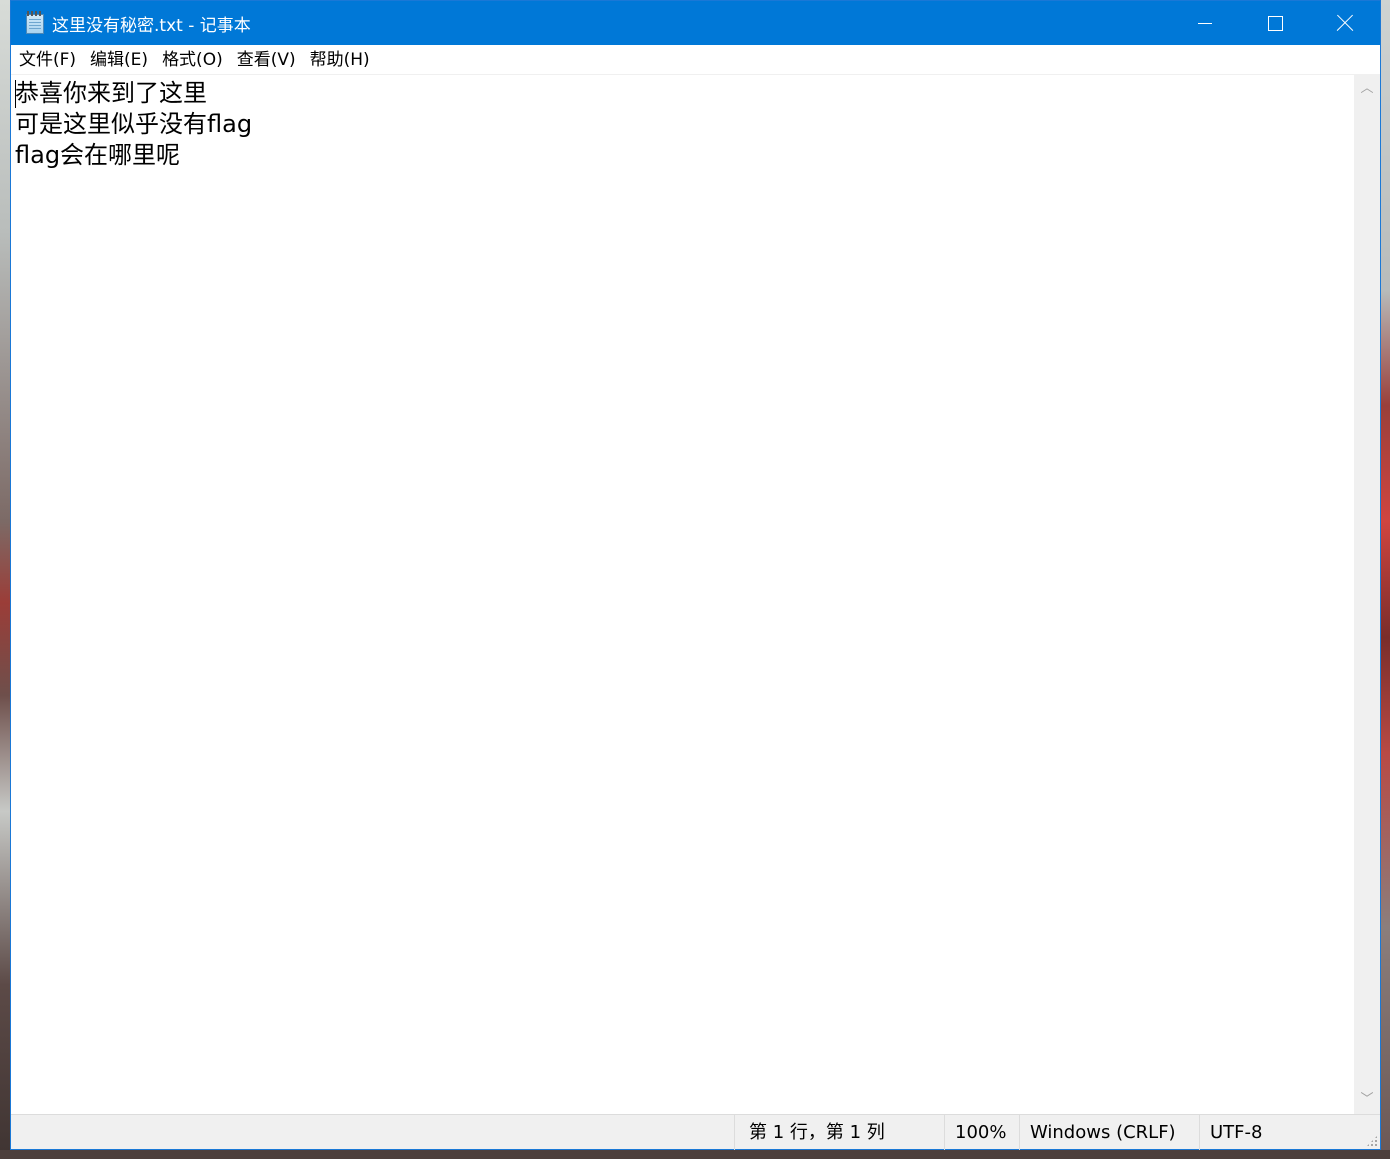  Describe the element at coordinates (1366, 89) in the screenshot. I see `scroll-up-icon: ︿` at that location.